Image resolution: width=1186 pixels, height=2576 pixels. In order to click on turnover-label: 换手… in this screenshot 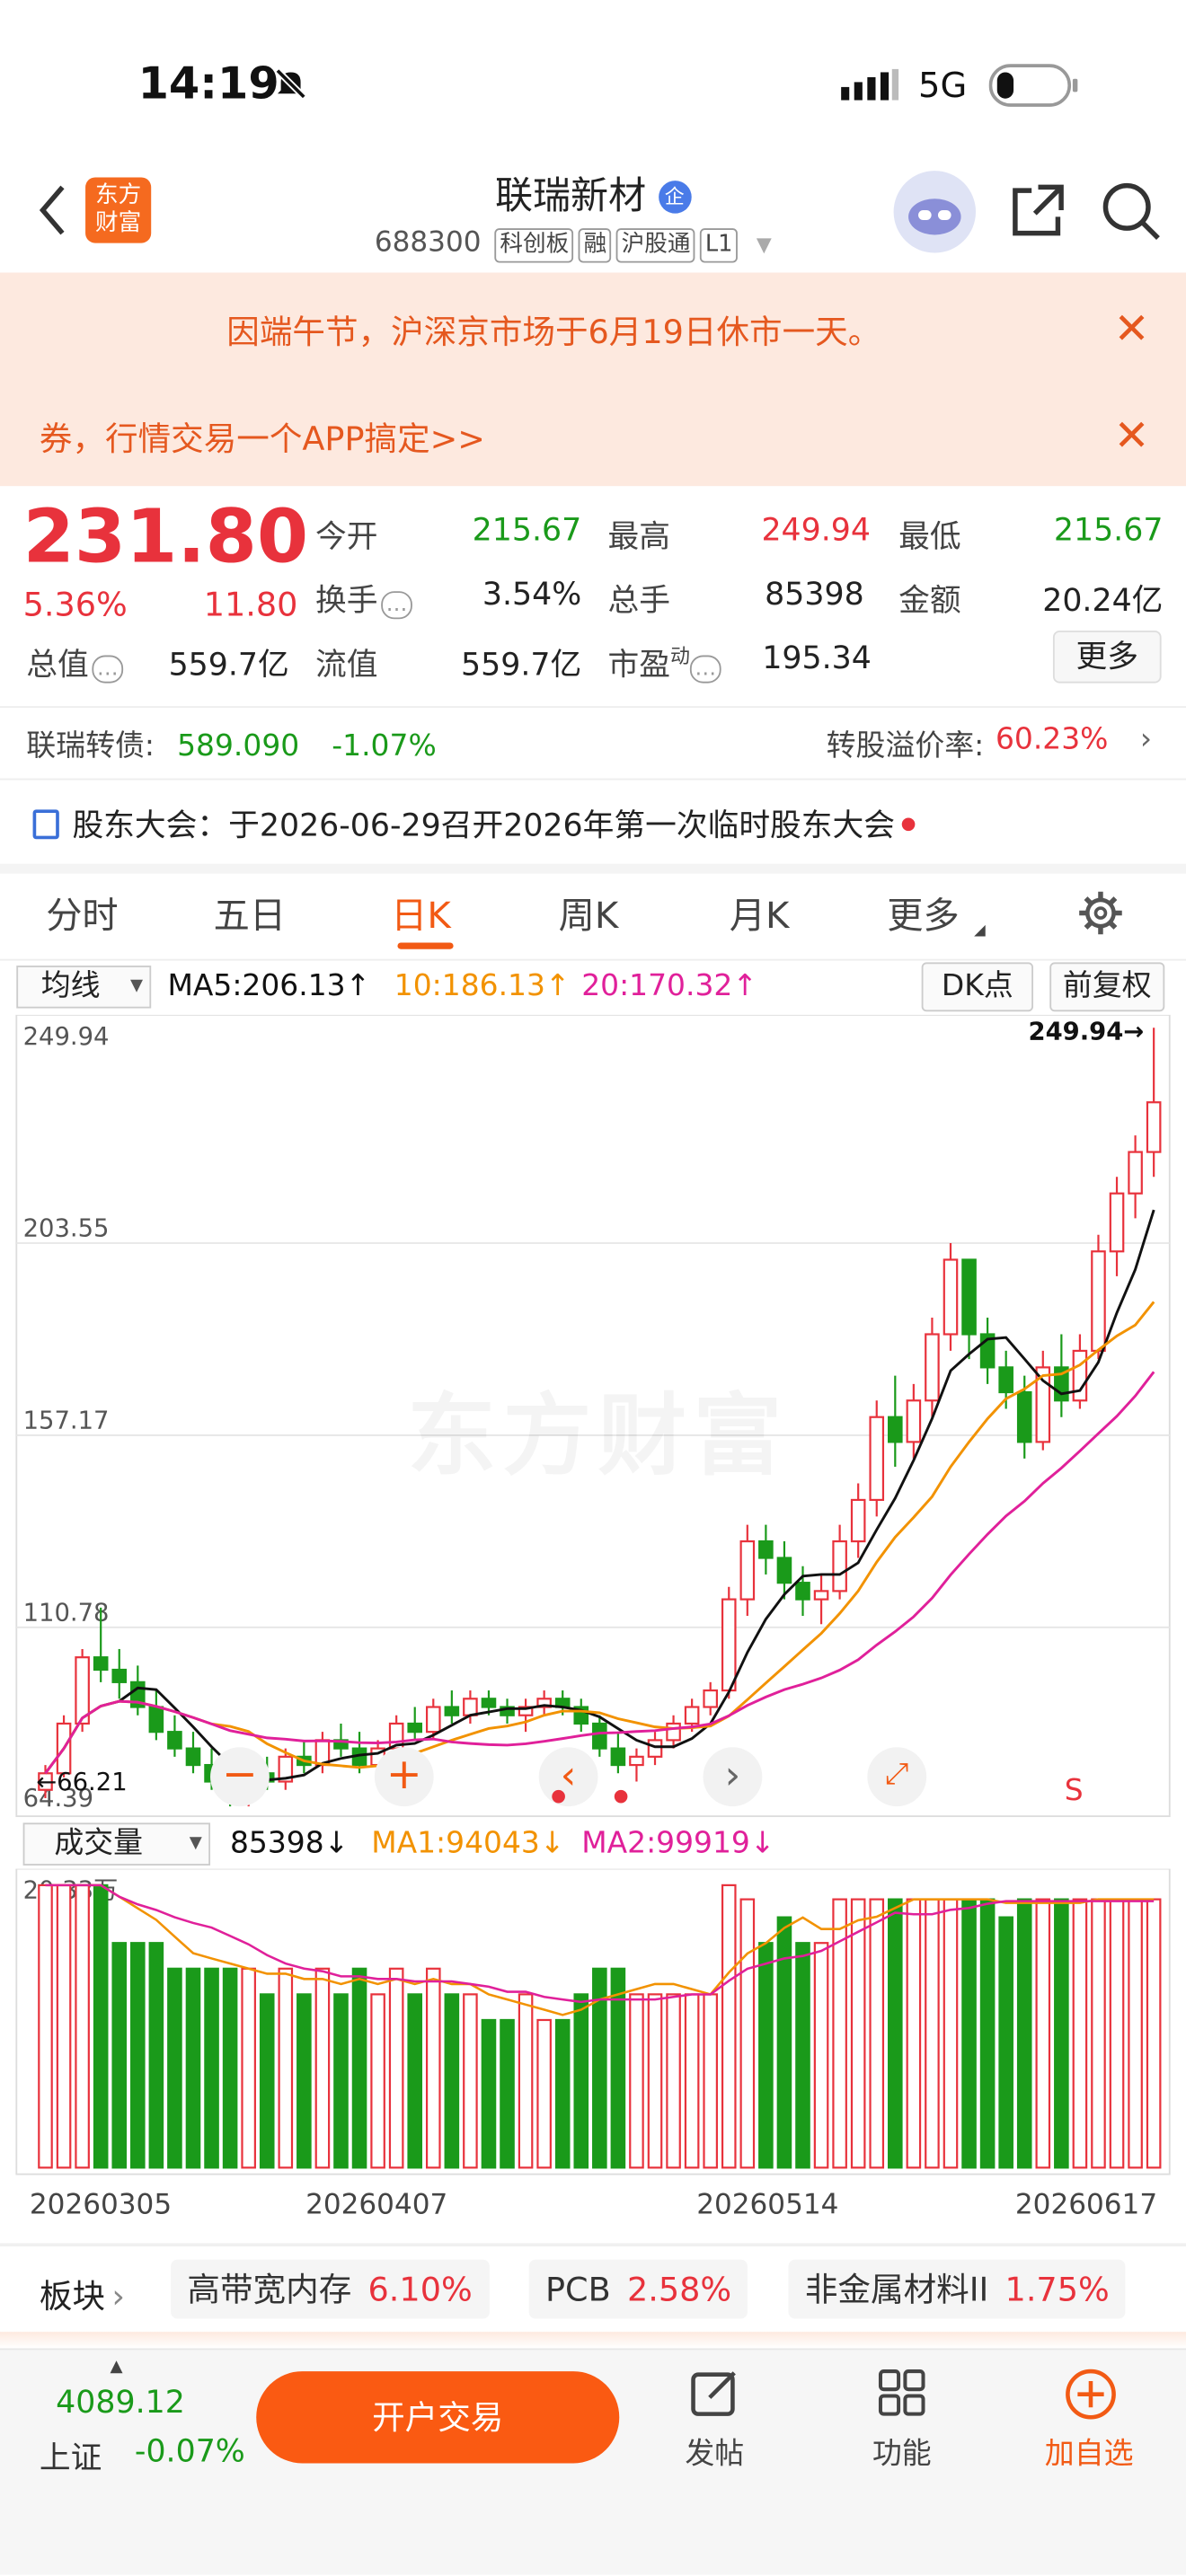, I will do `click(363, 599)`.